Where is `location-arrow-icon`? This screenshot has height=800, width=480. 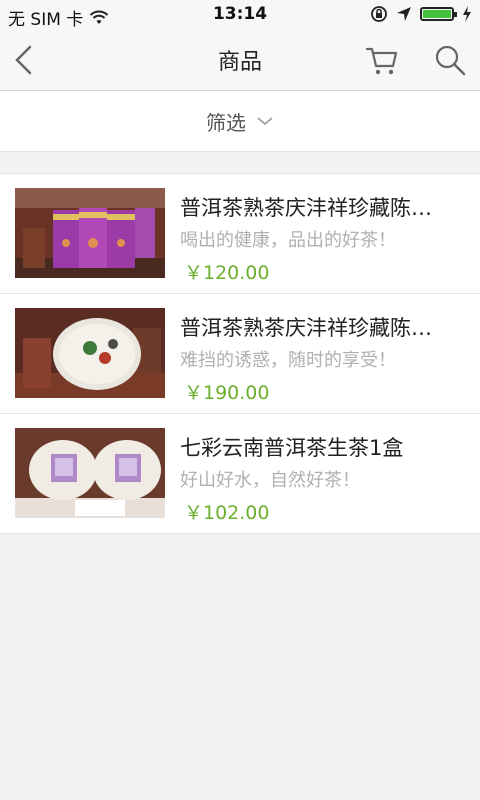 location-arrow-icon is located at coordinates (404, 14).